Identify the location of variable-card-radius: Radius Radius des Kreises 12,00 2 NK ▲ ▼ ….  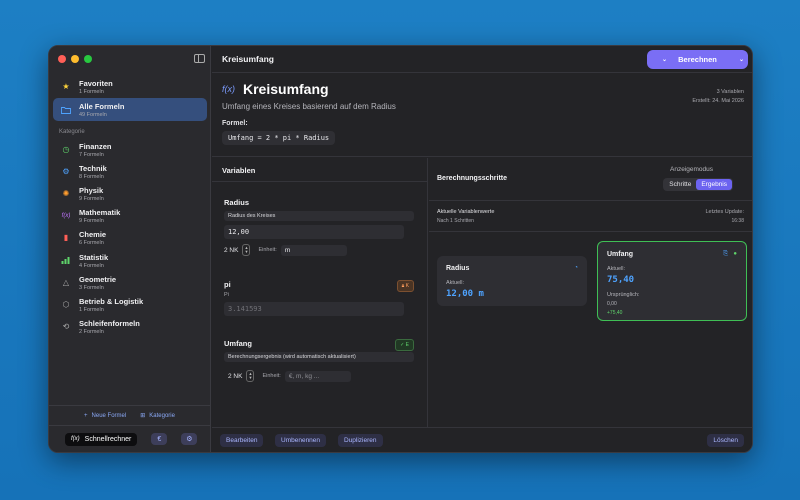
(319, 227).